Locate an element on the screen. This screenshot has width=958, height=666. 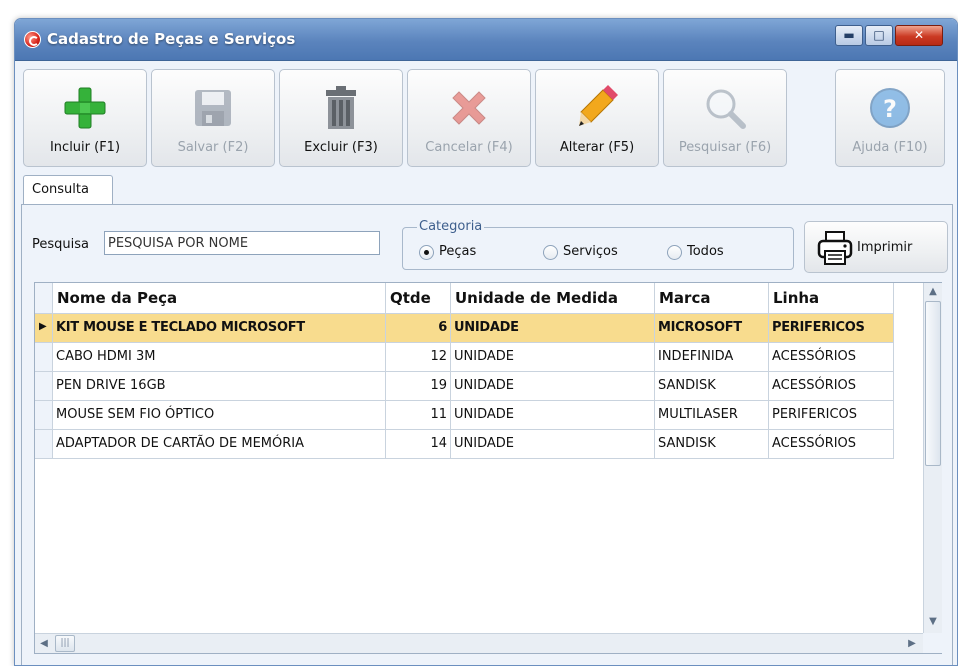
radio-todos: Todos is located at coordinates (717, 253).